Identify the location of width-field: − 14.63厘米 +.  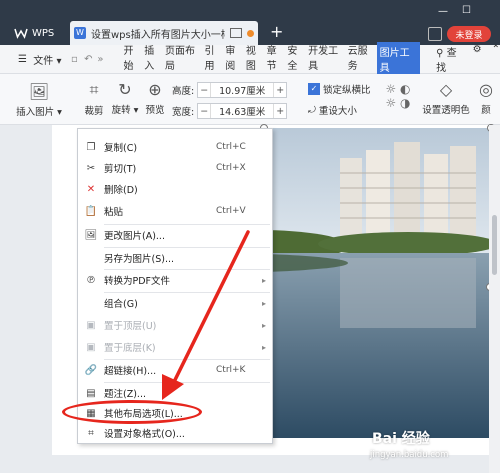
(242, 111).